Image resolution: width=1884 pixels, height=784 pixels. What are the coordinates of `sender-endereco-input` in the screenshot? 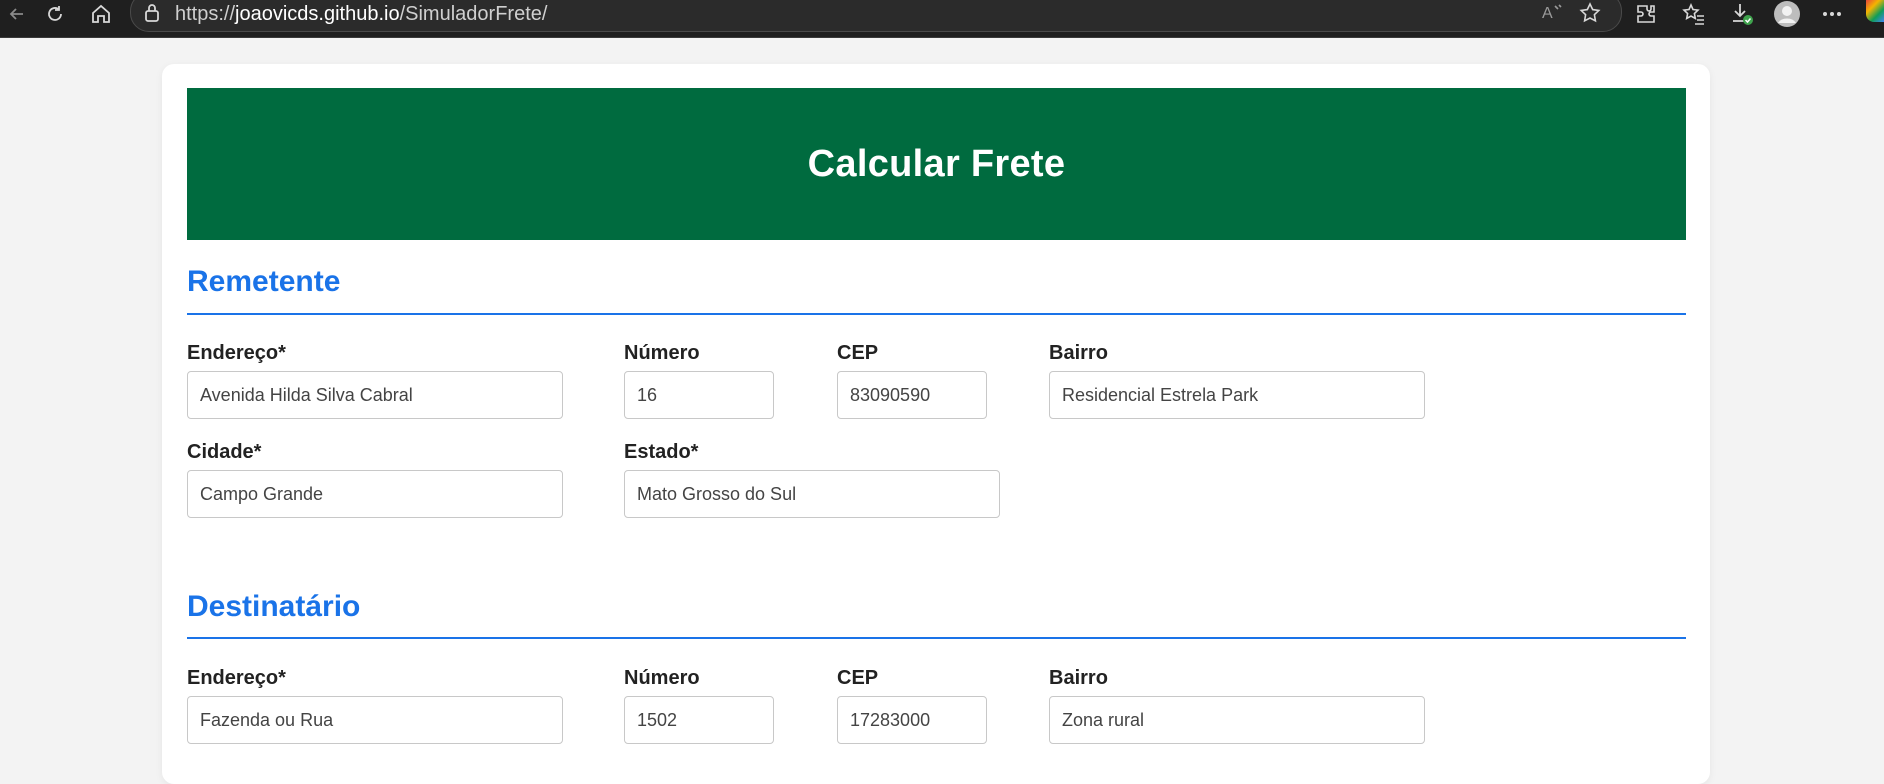 It's located at (375, 395).